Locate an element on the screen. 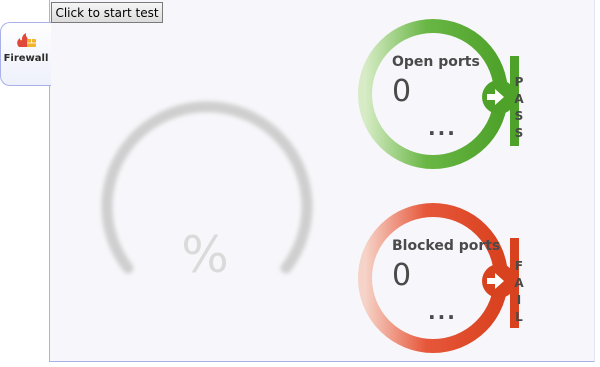  fail-label: F A I L is located at coordinates (519, 292).